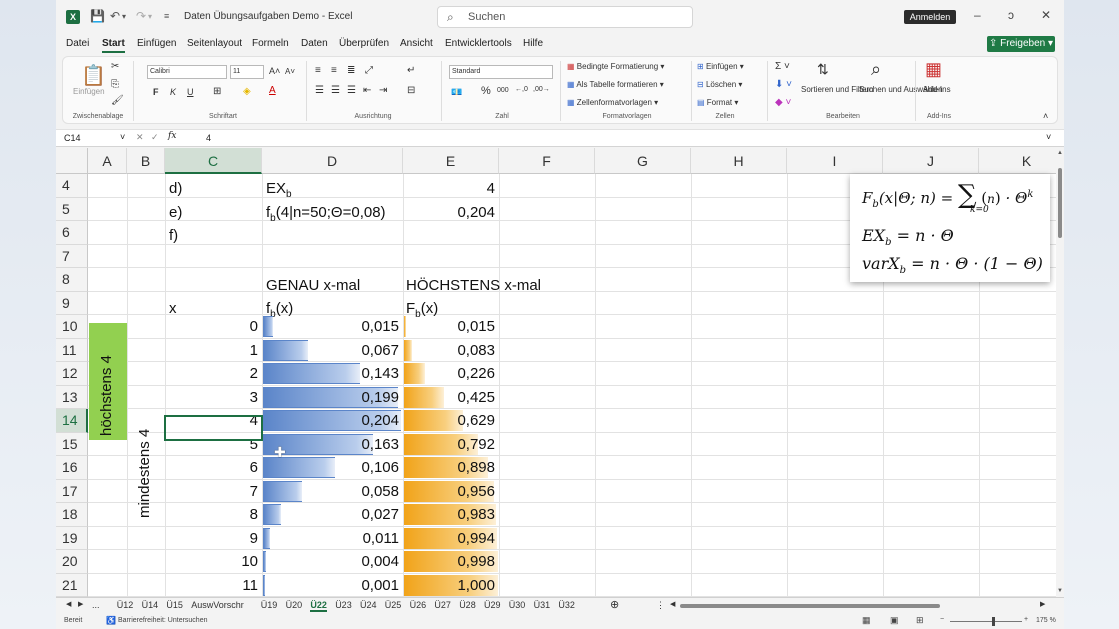 Image resolution: width=1119 pixels, height=629 pixels. Describe the element at coordinates (1060, 591) in the screenshot. I see `scroll-down-icon: ▼` at that location.